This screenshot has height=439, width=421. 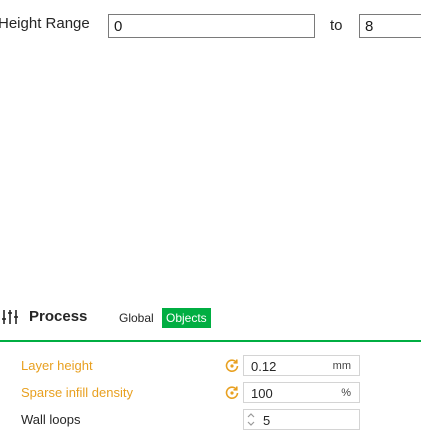 I want to click on tab-objects: Objects, so click(x=186, y=318).